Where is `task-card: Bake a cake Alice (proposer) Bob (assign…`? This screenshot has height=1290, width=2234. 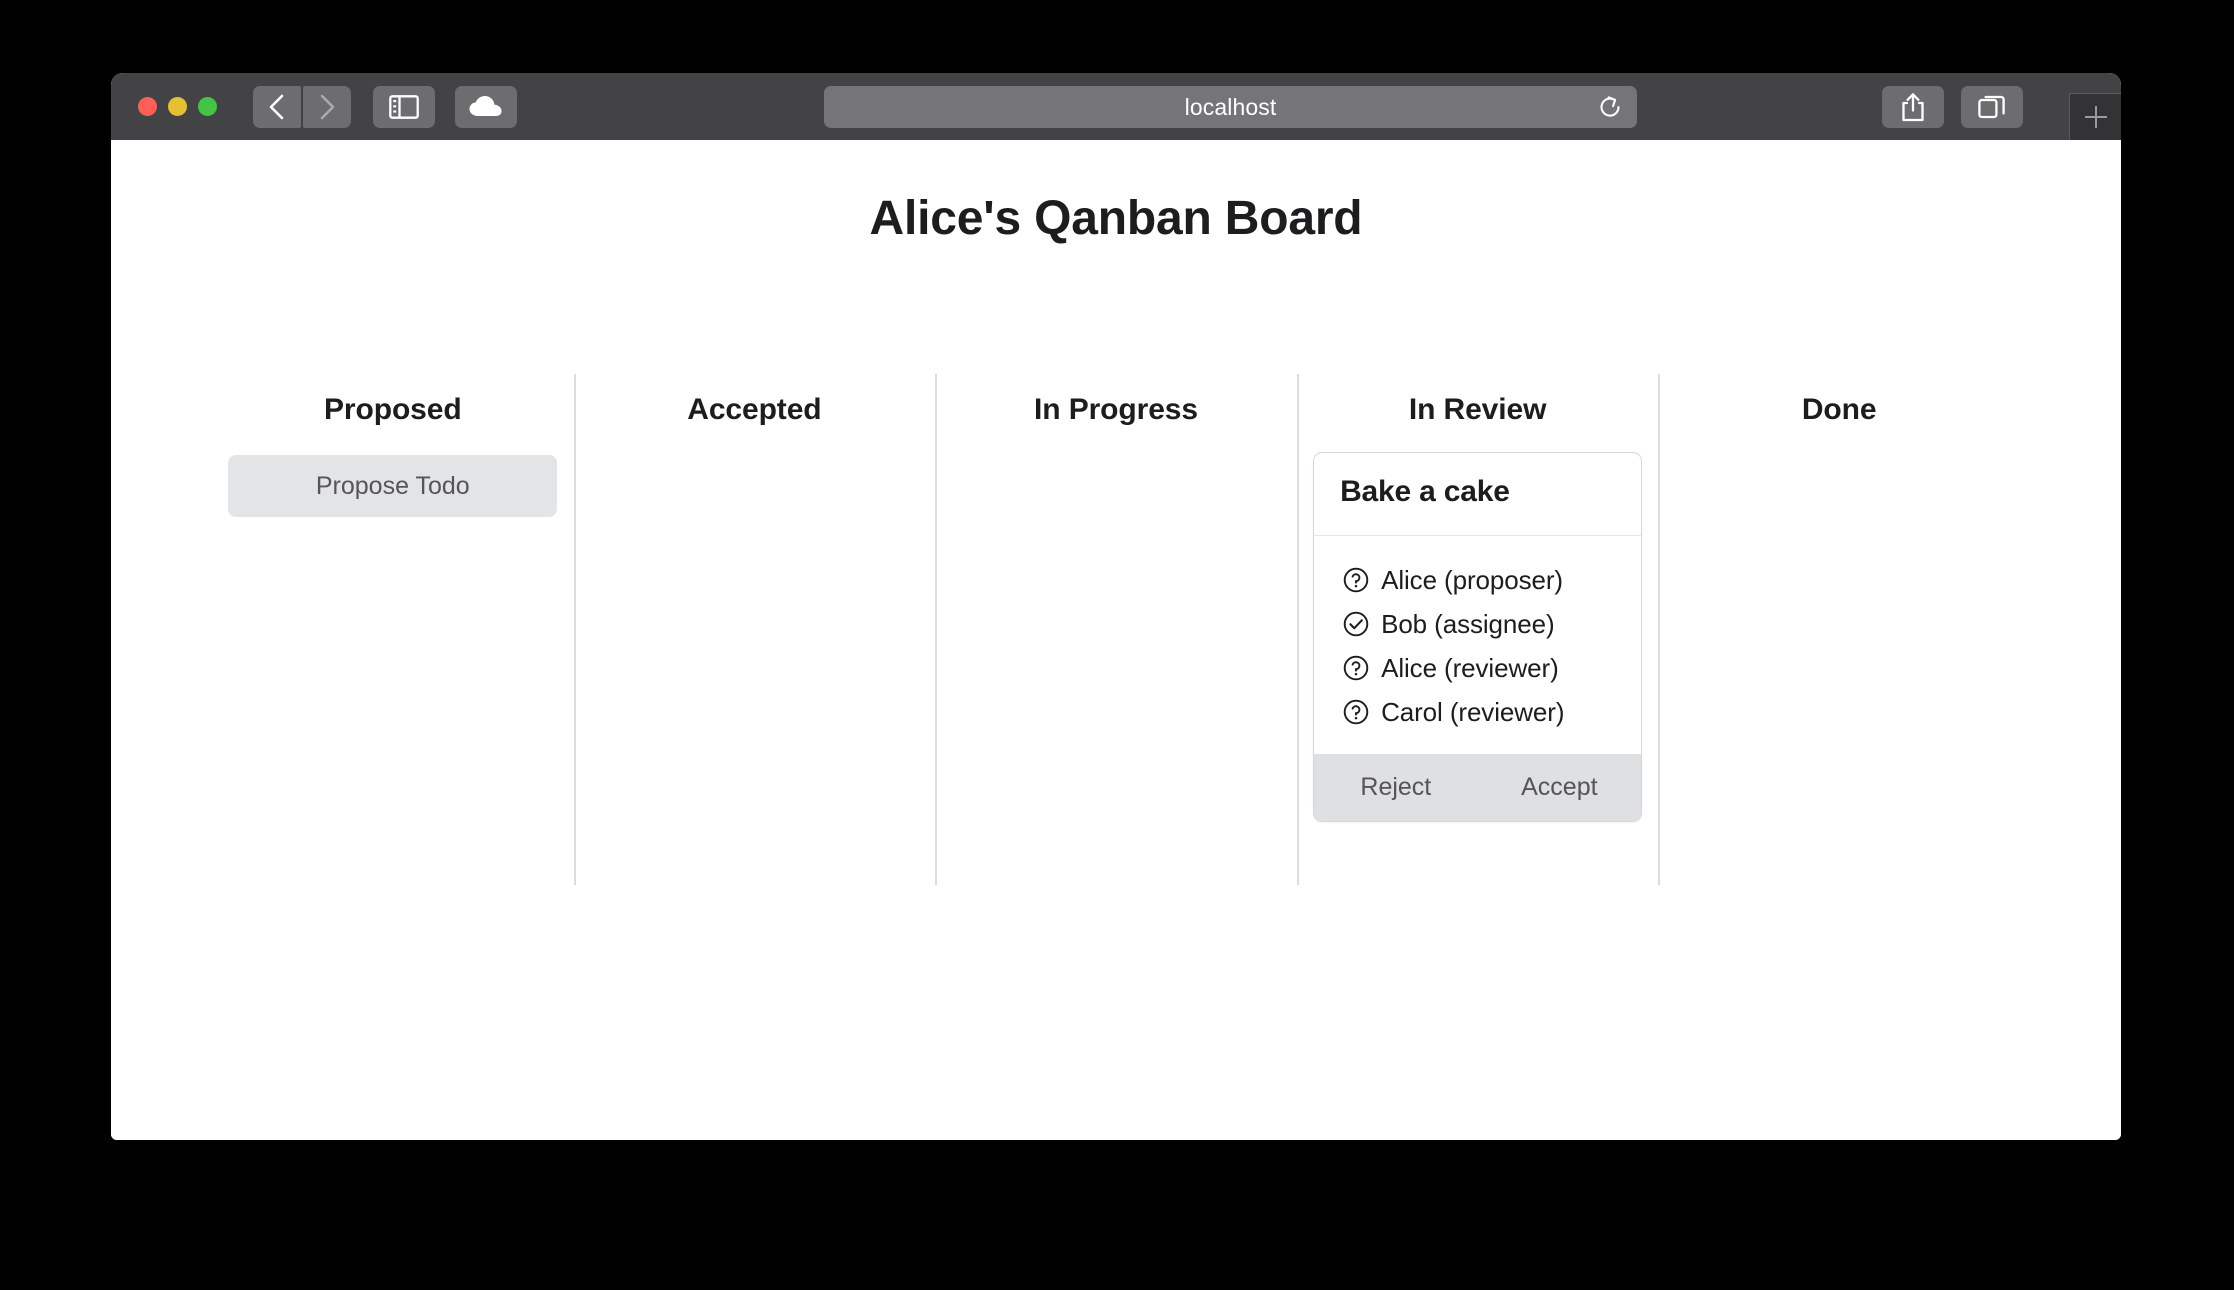
task-card: Bake a cake Alice (proposer) Bob (assign… is located at coordinates (1478, 637).